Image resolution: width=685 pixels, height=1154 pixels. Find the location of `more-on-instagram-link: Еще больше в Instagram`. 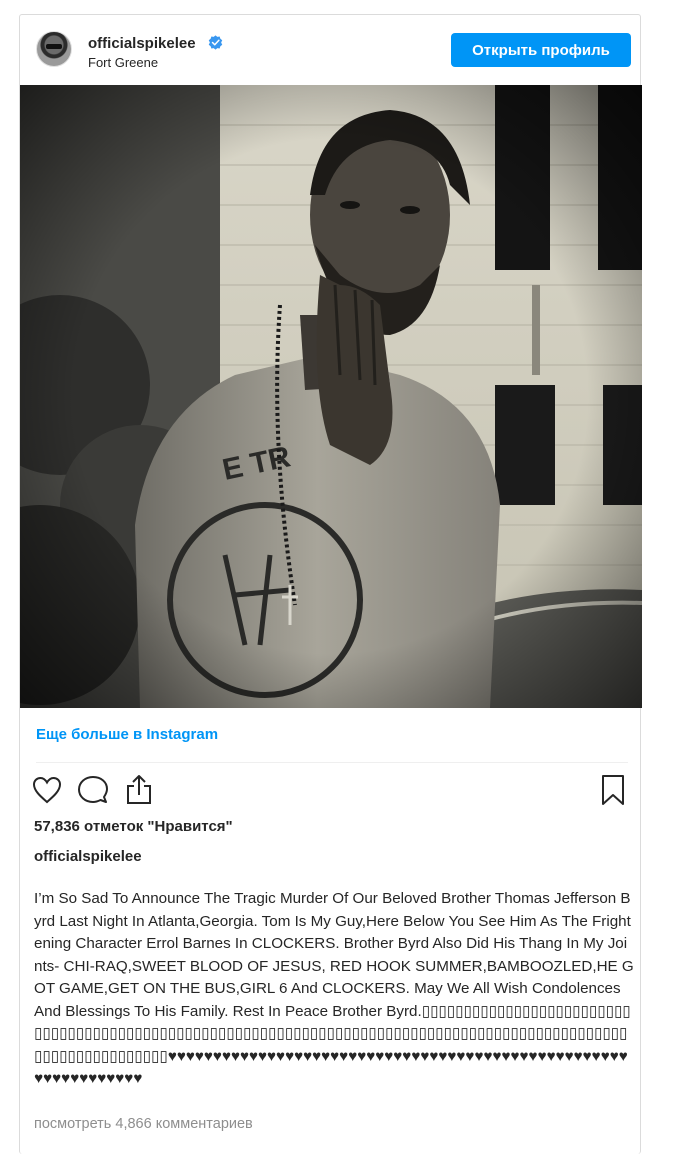

more-on-instagram-link: Еще больше в Instagram is located at coordinates (127, 734).